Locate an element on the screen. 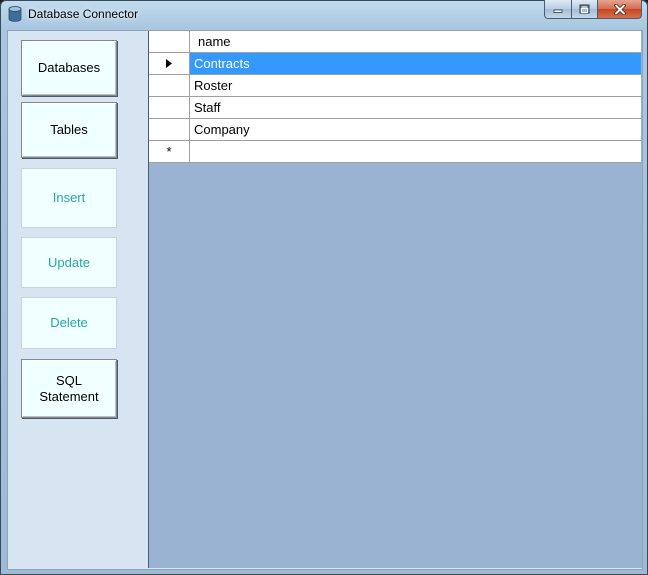 Image resolution: width=648 pixels, height=575 pixels. table-cell-name: Staff is located at coordinates (415, 107).